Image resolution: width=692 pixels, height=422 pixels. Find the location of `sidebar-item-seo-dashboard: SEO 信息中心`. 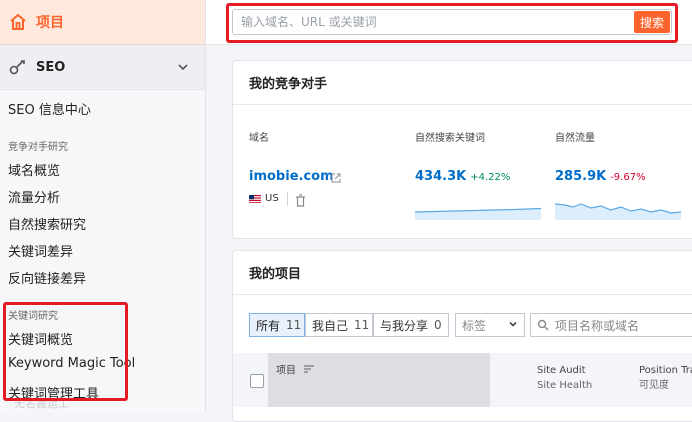

sidebar-item-seo-dashboard: SEO 信息中心 is located at coordinates (49, 108).